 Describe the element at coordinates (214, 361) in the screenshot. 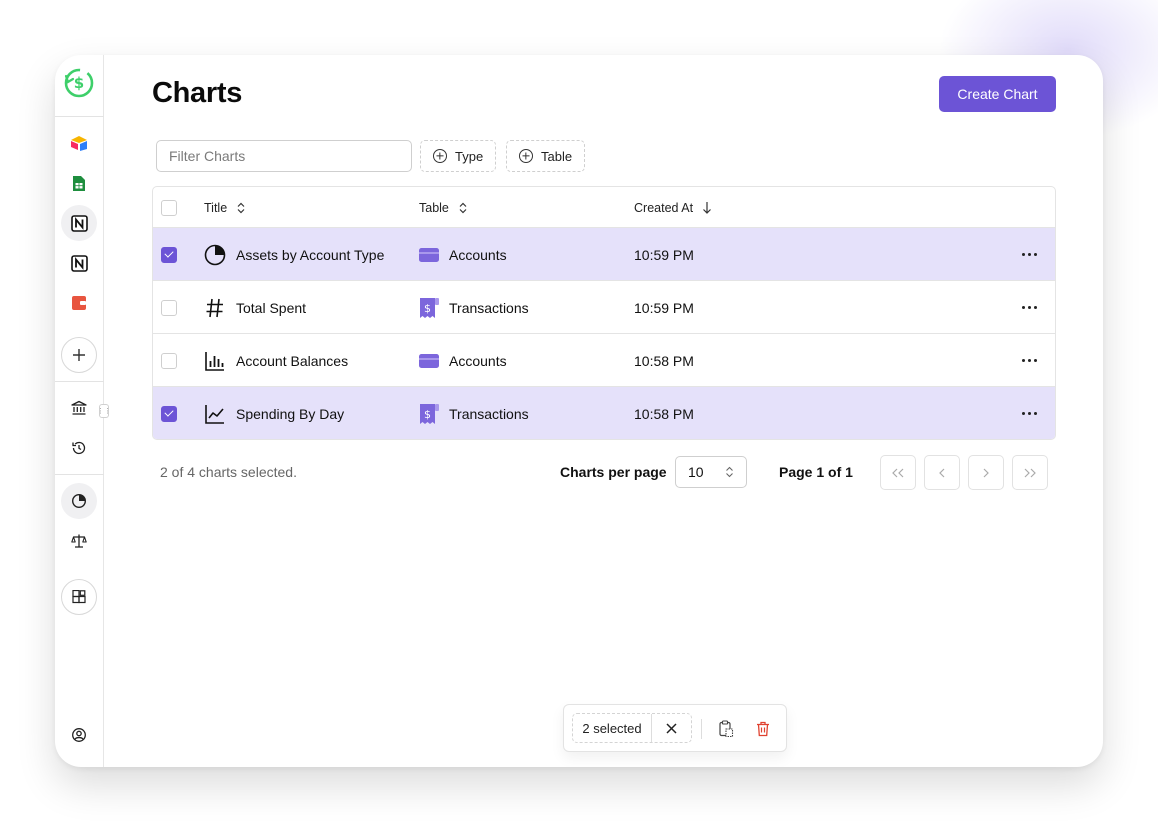

I see `bar-chart-icon` at that location.